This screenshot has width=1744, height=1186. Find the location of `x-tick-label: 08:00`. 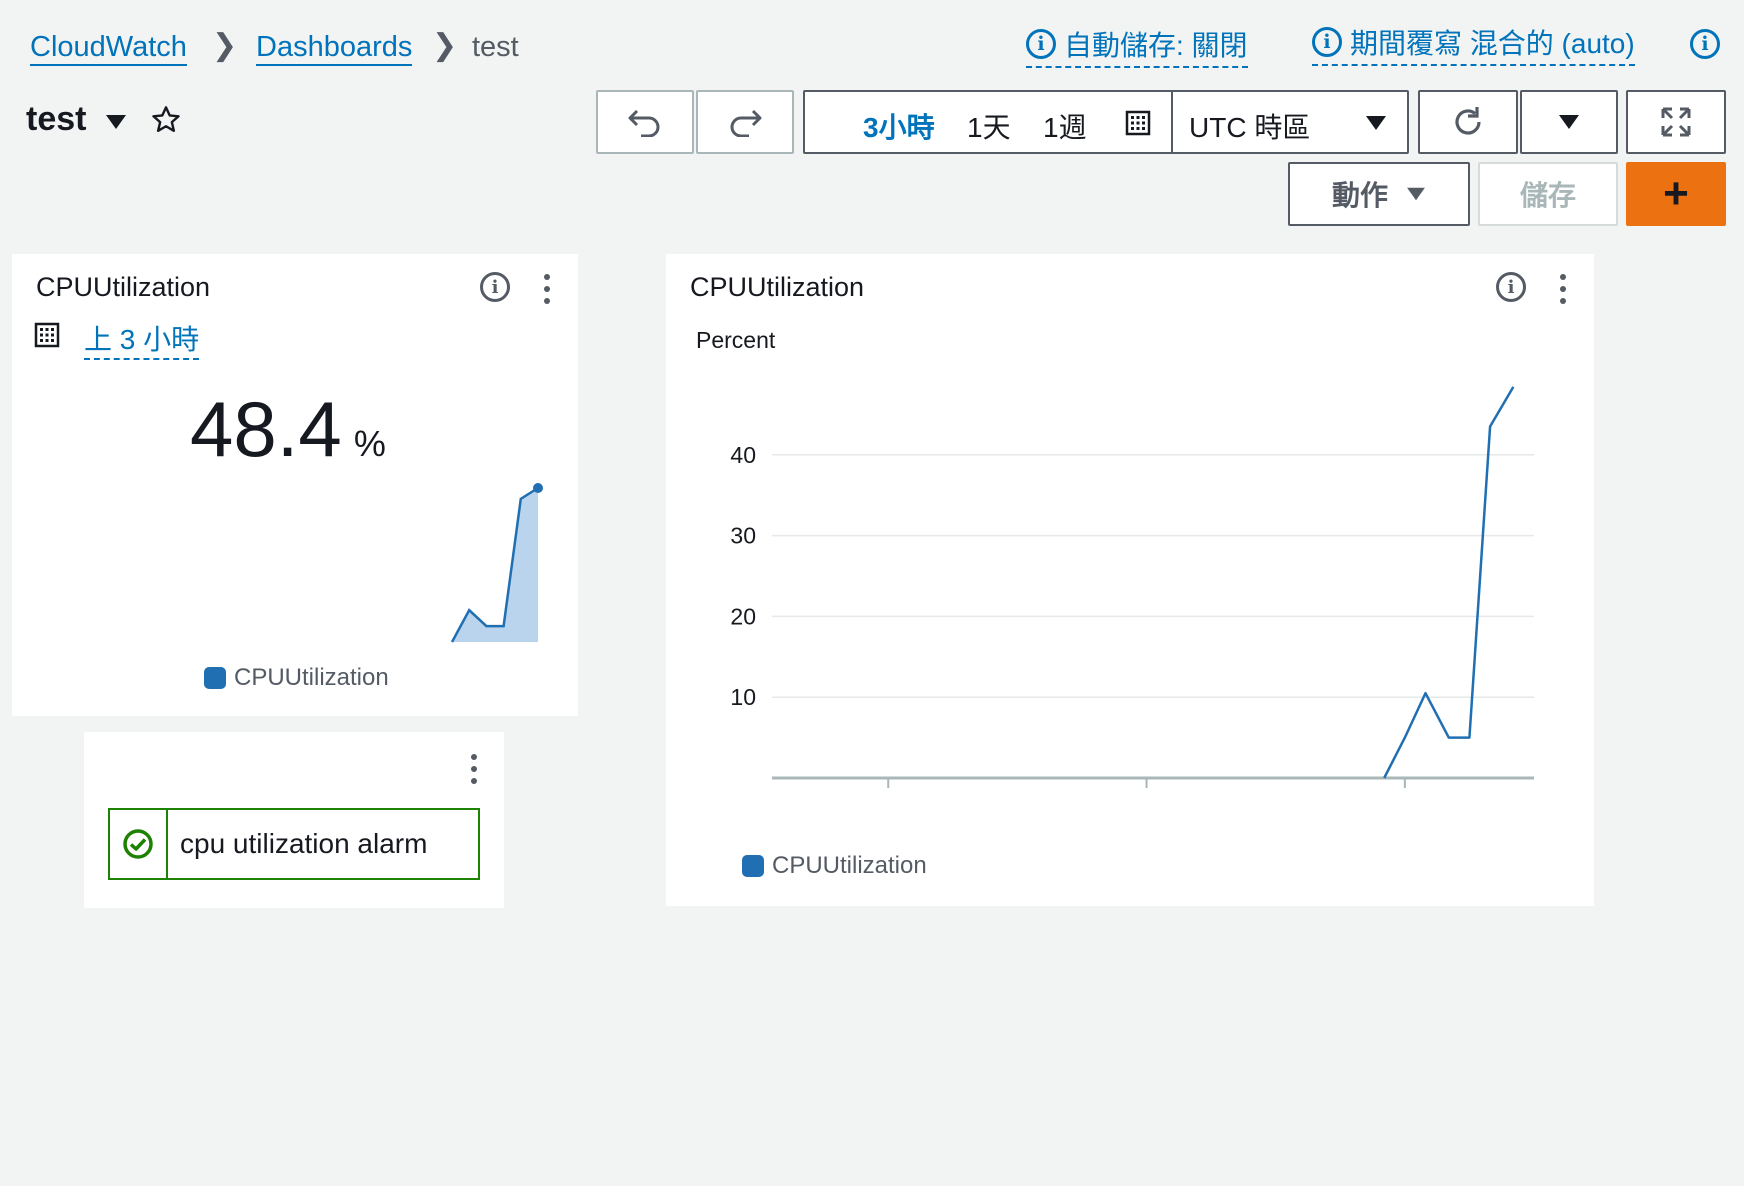

x-tick-label: 08:00 is located at coordinates (1147, 801).